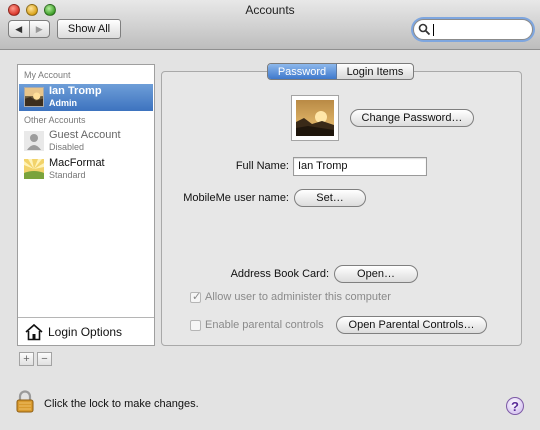 This screenshot has height=430, width=540. Describe the element at coordinates (77, 163) in the screenshot. I see `user-name: MacFormat` at that location.